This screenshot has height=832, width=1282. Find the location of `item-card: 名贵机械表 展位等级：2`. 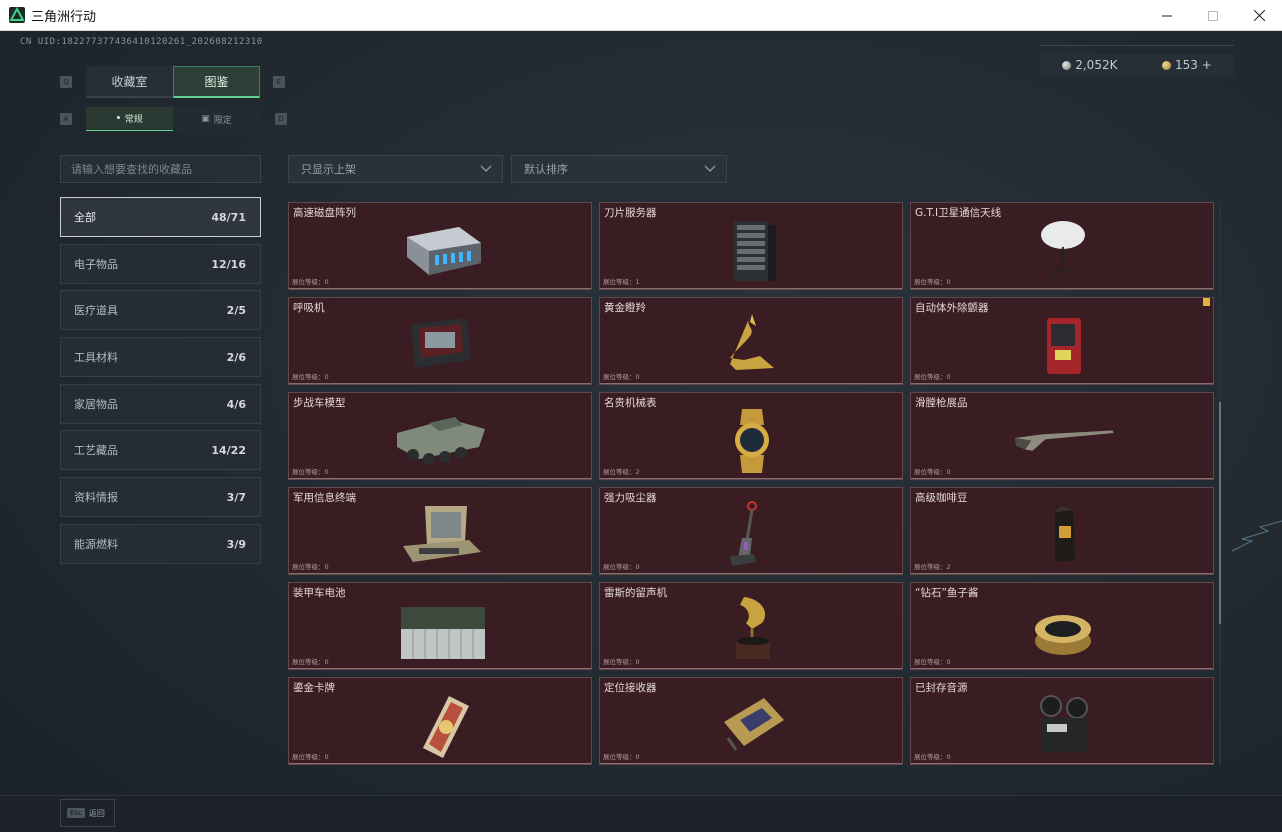

item-card: 名贵机械表 展位等级：2 is located at coordinates (751, 436).